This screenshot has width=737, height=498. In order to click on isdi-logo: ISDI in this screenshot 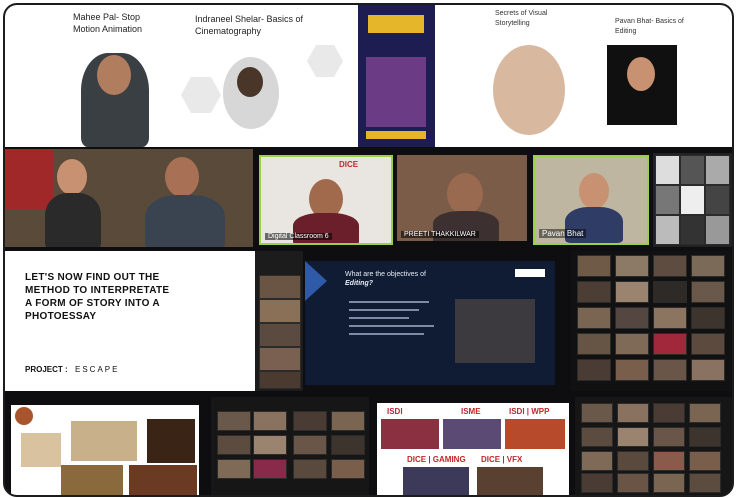, I will do `click(395, 411)`.